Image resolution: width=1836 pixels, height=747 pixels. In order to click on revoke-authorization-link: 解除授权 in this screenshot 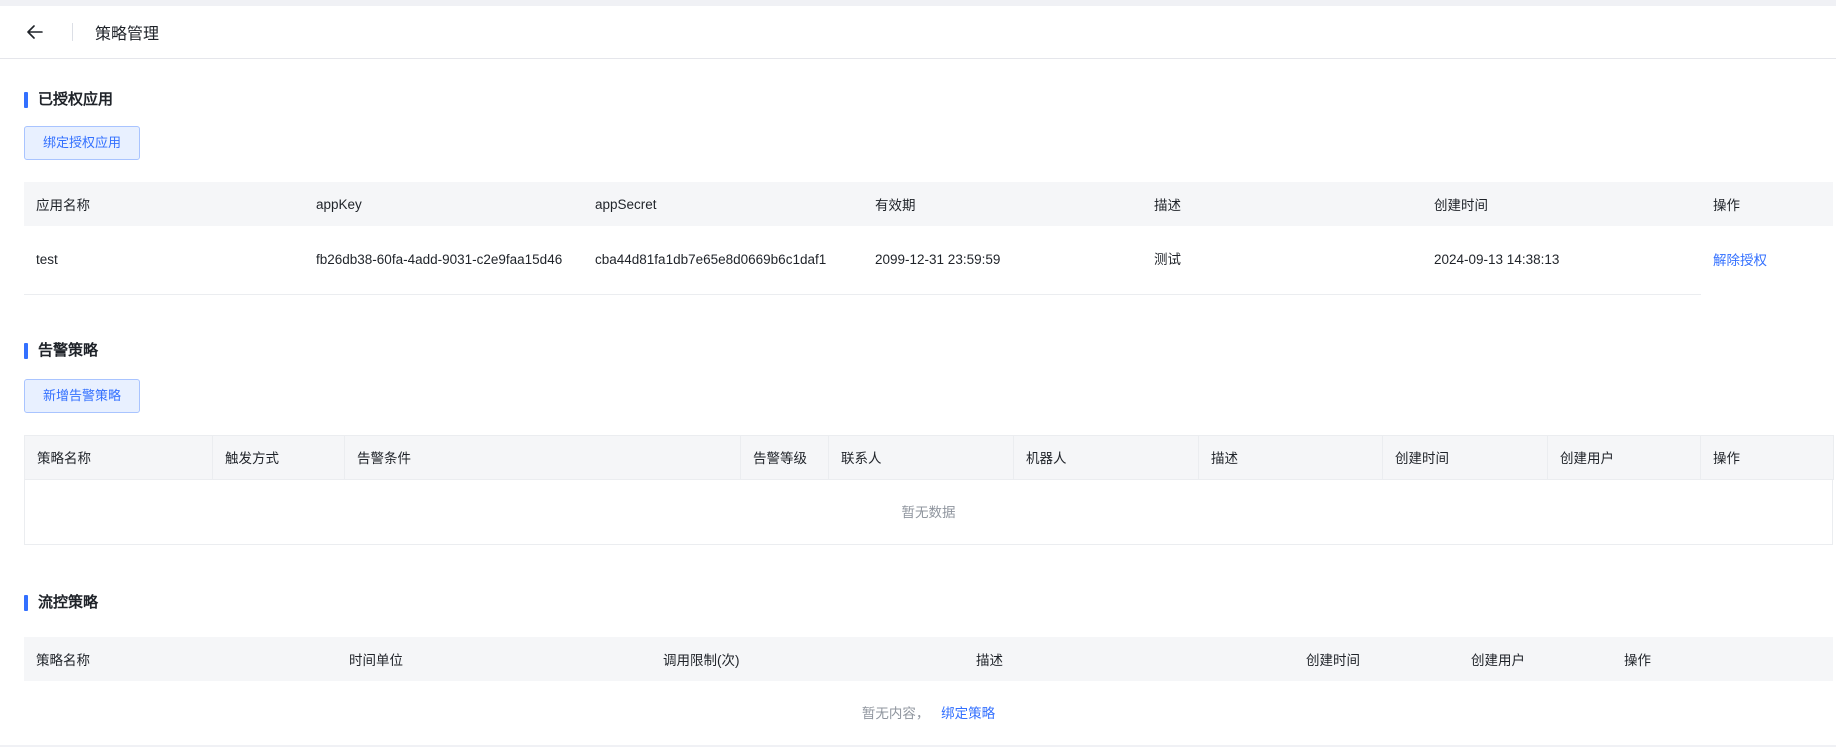, I will do `click(1740, 260)`.